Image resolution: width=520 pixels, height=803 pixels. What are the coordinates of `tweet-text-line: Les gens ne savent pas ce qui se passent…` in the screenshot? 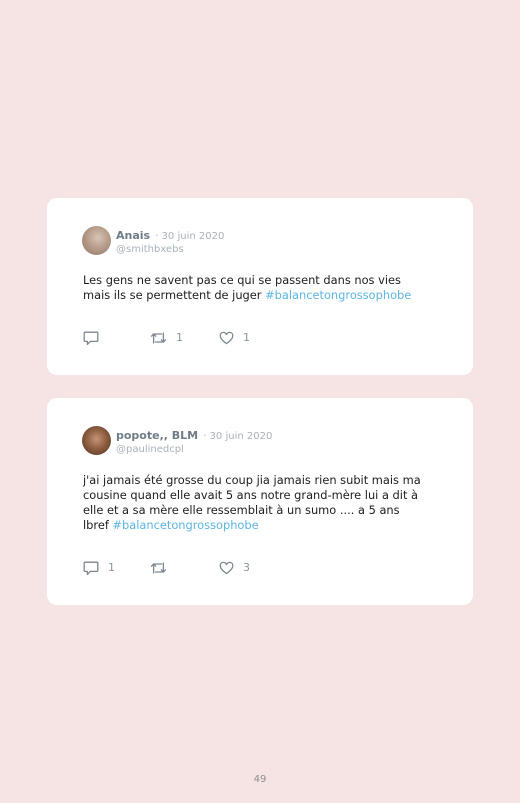 It's located at (242, 280).